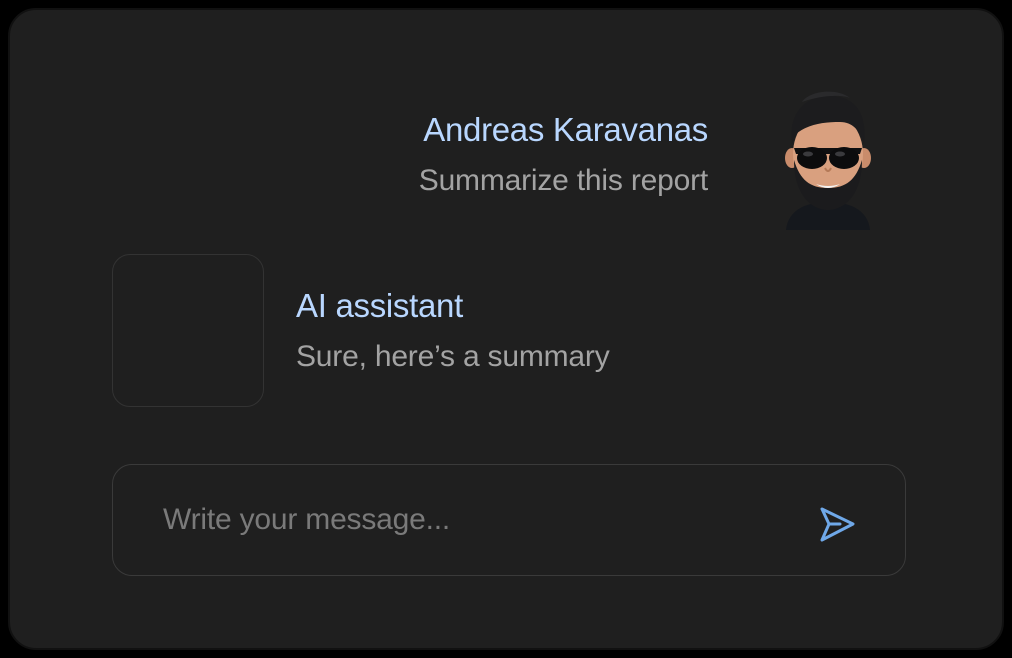 This screenshot has width=1012, height=658. Describe the element at coordinates (563, 155) in the screenshot. I see `user-message: Andreas Karavanas Summarize this report` at that location.